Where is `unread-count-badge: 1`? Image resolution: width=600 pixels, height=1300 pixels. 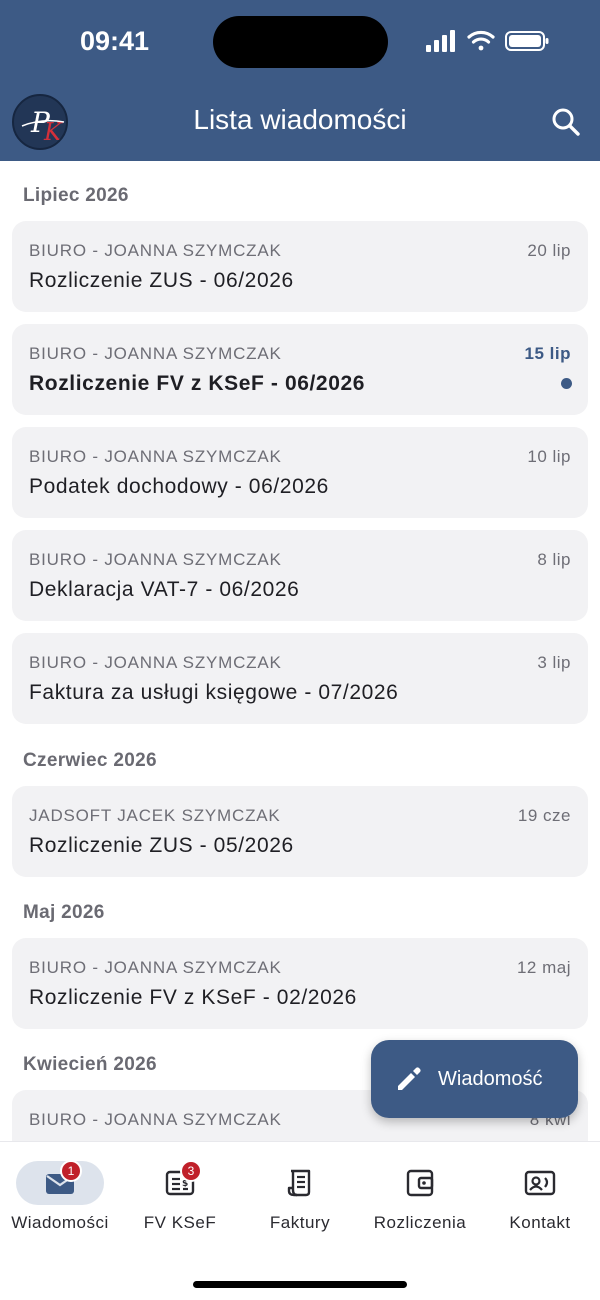 unread-count-badge: 1 is located at coordinates (71, 1171).